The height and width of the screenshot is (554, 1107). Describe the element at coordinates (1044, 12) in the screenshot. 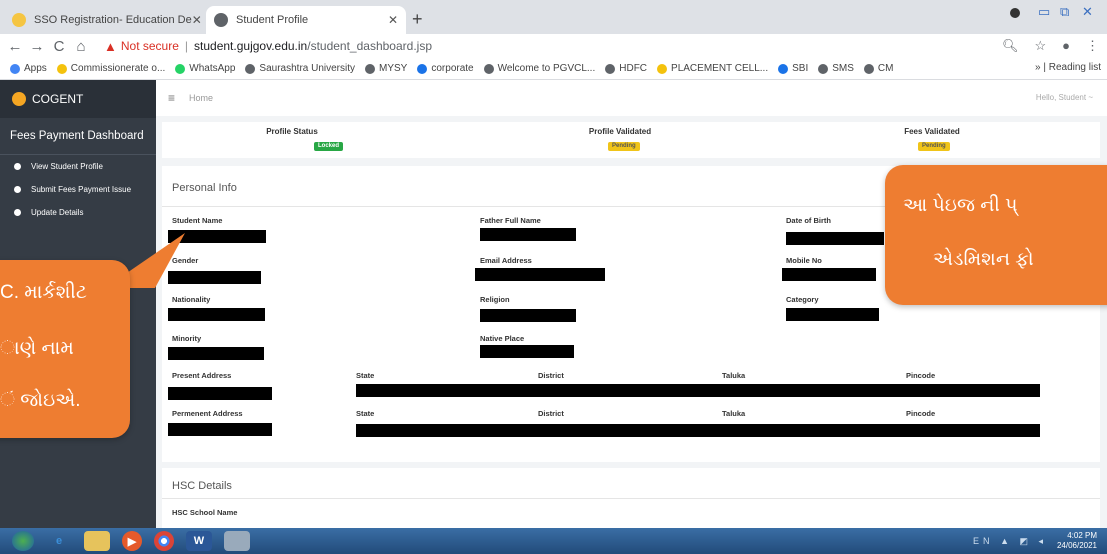

I see `minimize-icon: ▭` at that location.